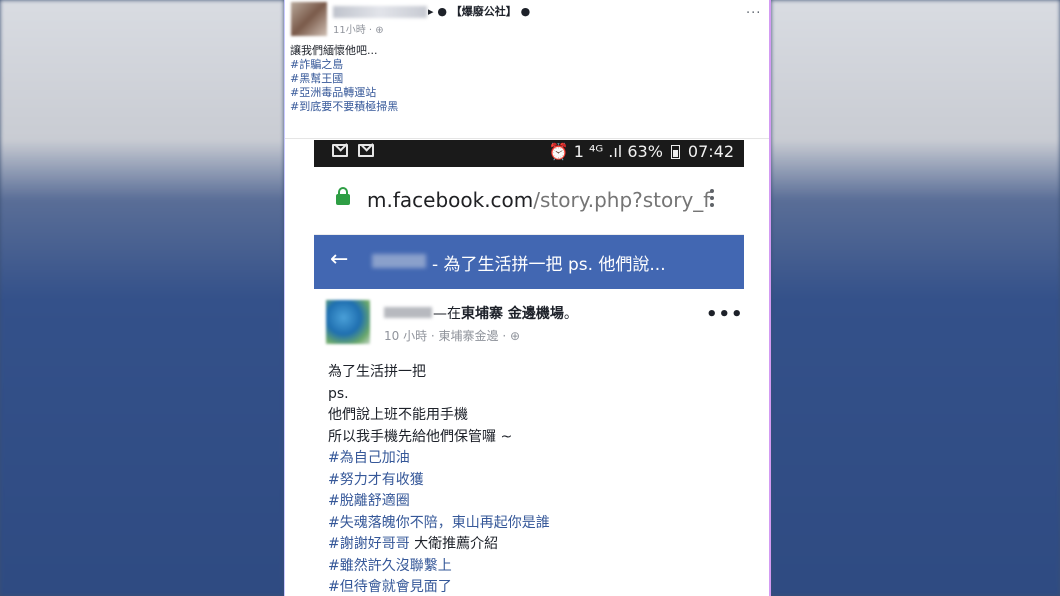 The width and height of the screenshot is (1060, 596). Describe the element at coordinates (675, 151) in the screenshot. I see `battery-icon` at that location.